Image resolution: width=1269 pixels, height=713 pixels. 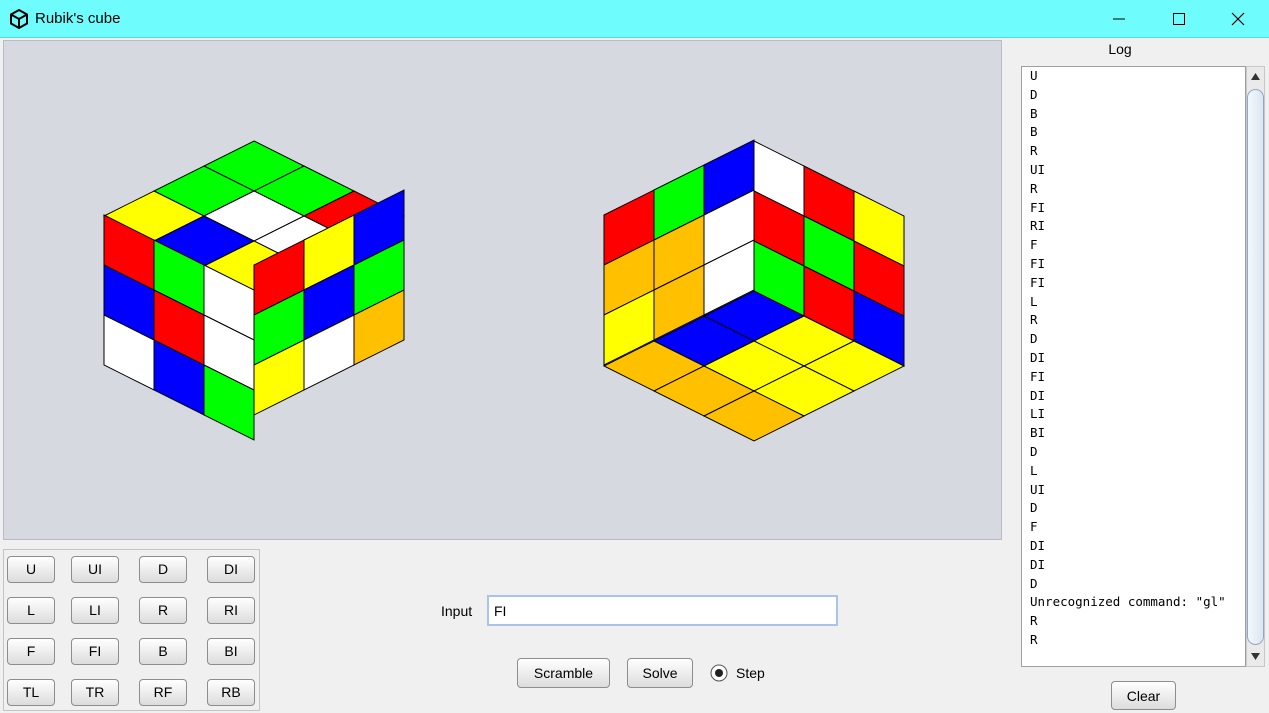 What do you see at coordinates (754, 290) in the screenshot?
I see `cube-back-view` at bounding box center [754, 290].